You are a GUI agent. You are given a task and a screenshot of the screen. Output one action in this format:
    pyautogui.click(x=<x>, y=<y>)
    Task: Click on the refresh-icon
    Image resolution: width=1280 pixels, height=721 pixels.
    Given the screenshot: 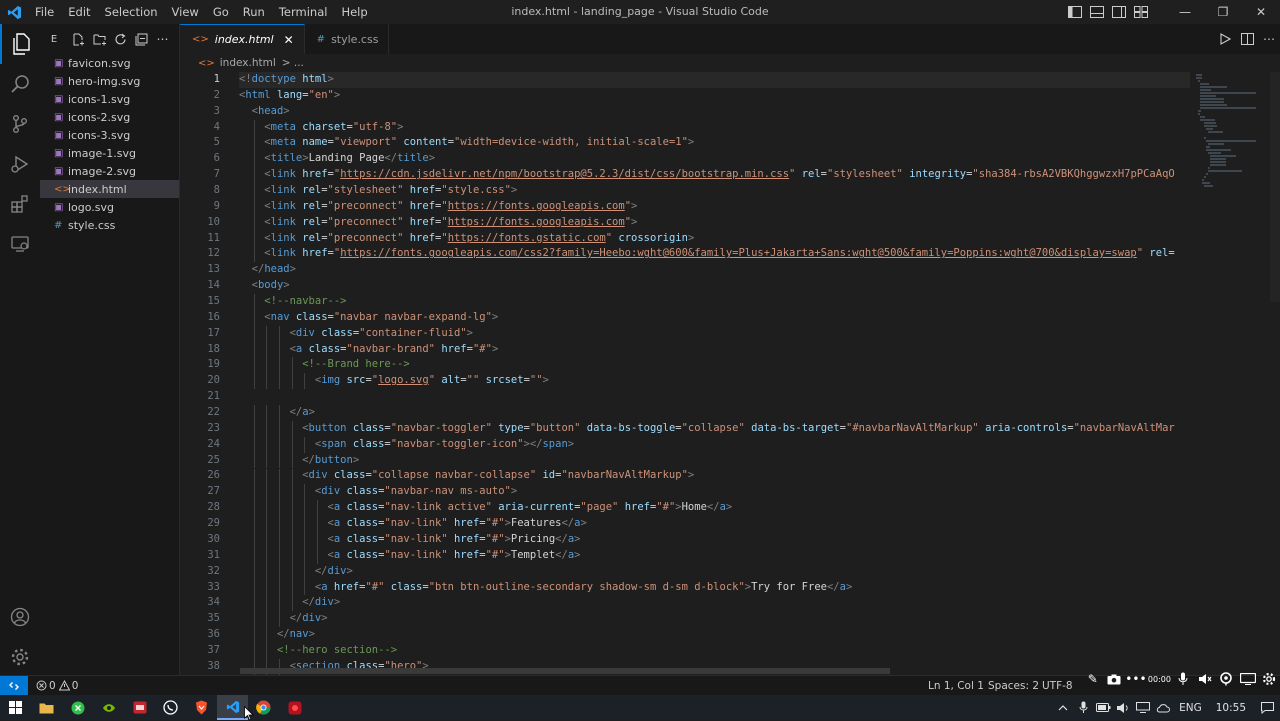 What is the action you would take?
    pyautogui.click(x=120, y=39)
    